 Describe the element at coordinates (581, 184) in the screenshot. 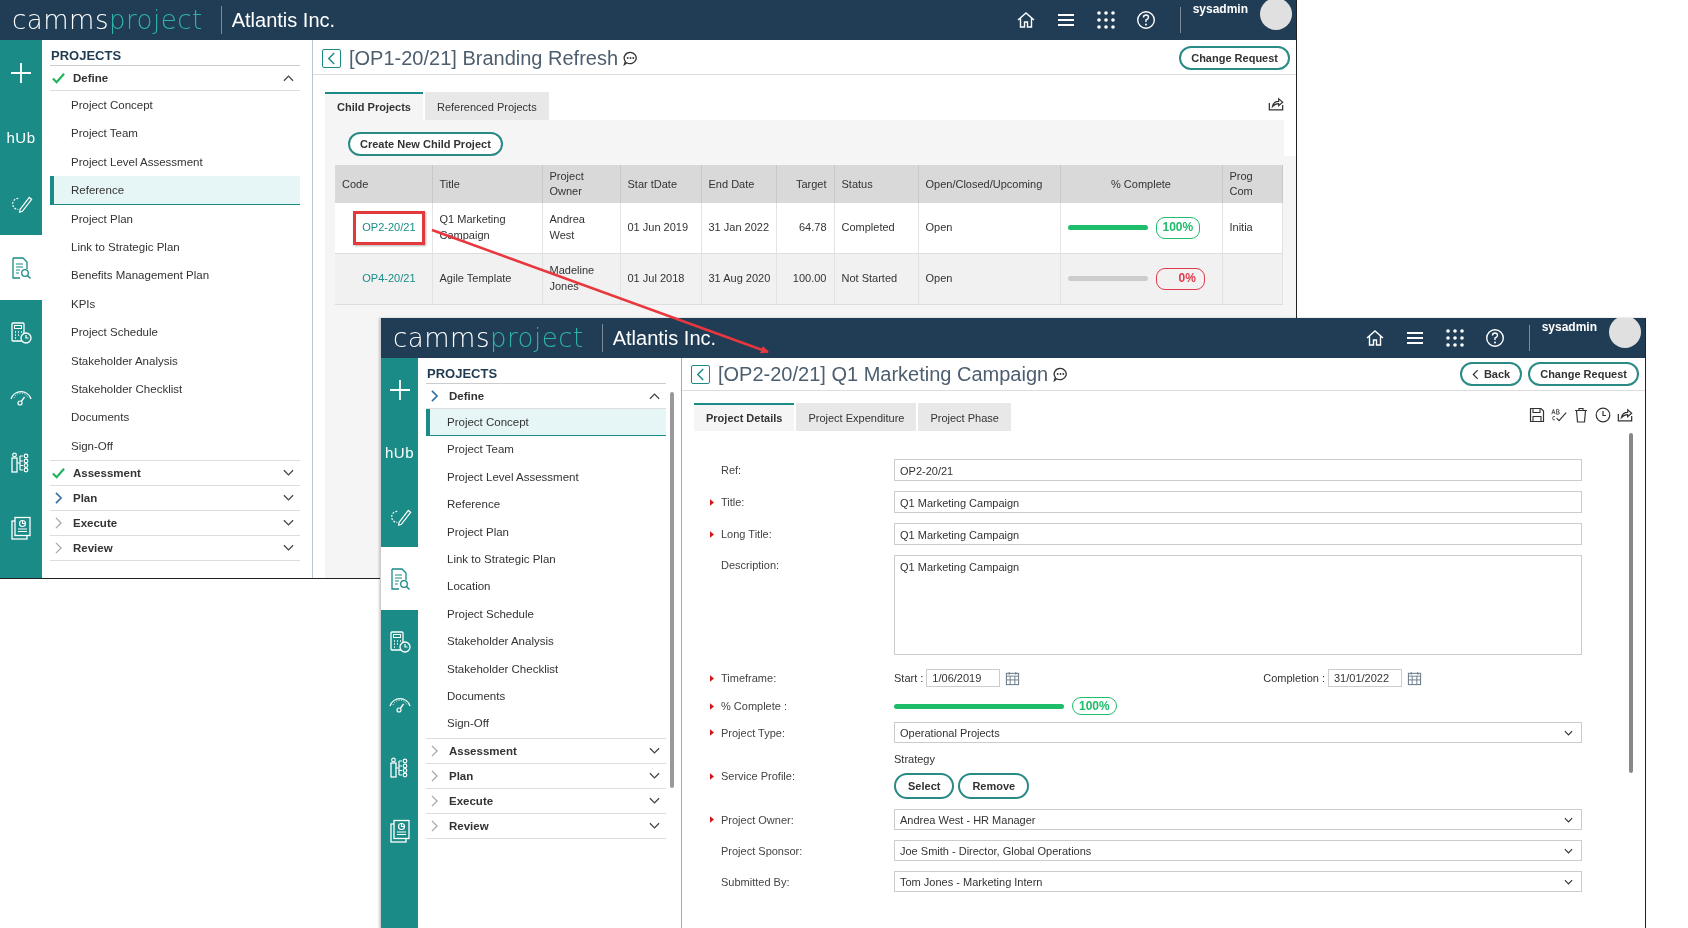

I see `column-header: Project Owner` at that location.